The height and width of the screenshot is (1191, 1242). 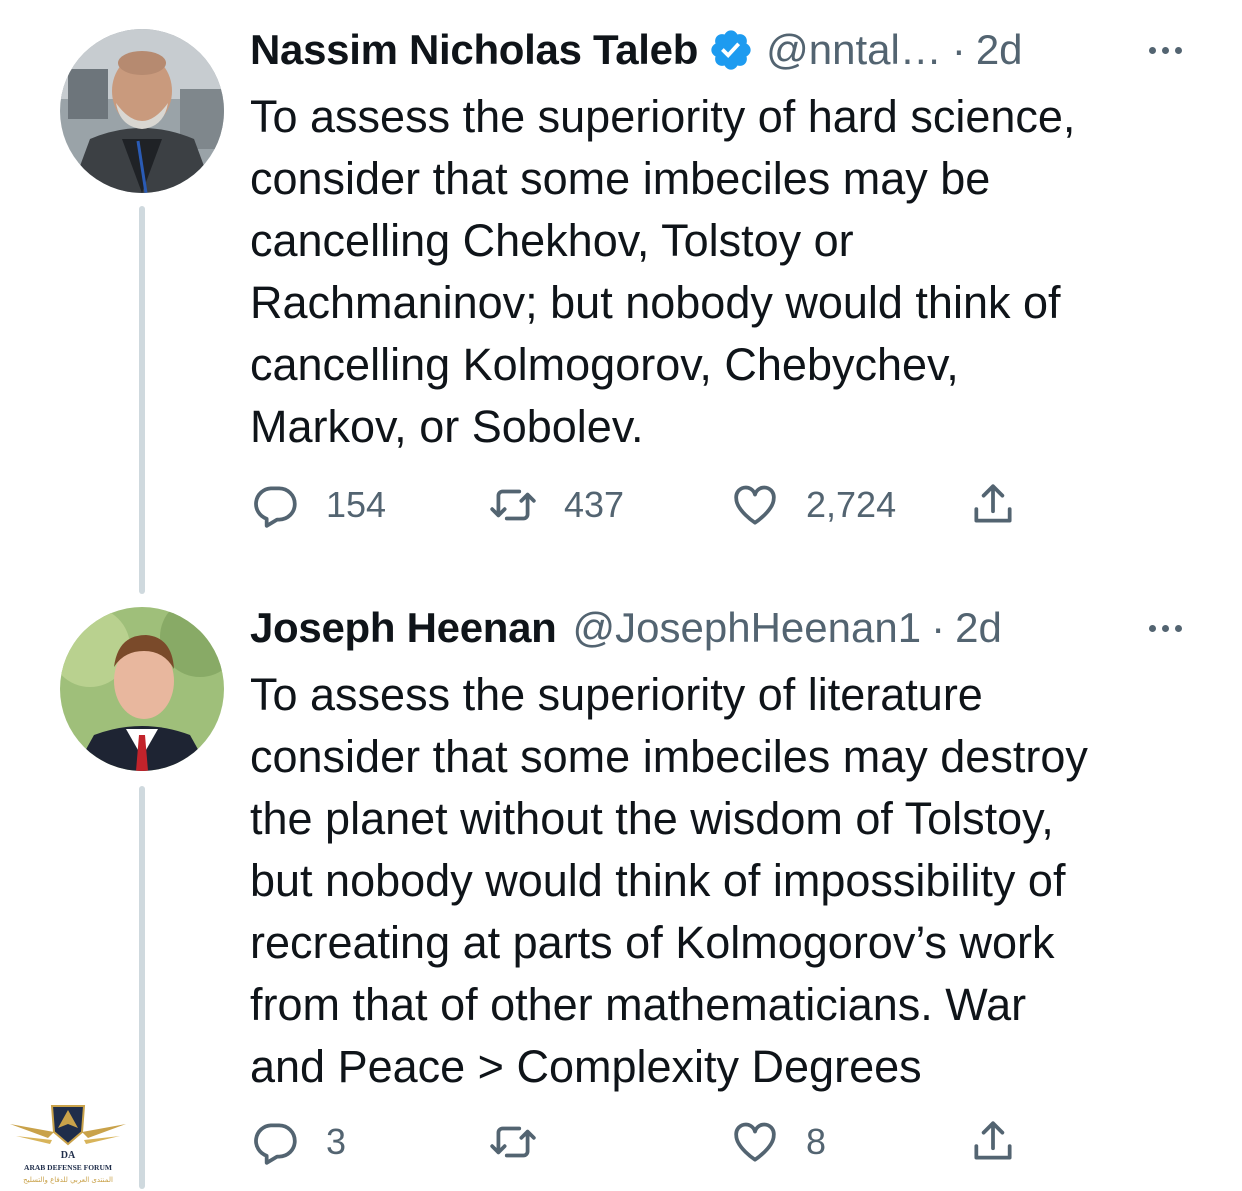 What do you see at coordinates (594, 504) in the screenshot?
I see `retweet-count: 437` at bounding box center [594, 504].